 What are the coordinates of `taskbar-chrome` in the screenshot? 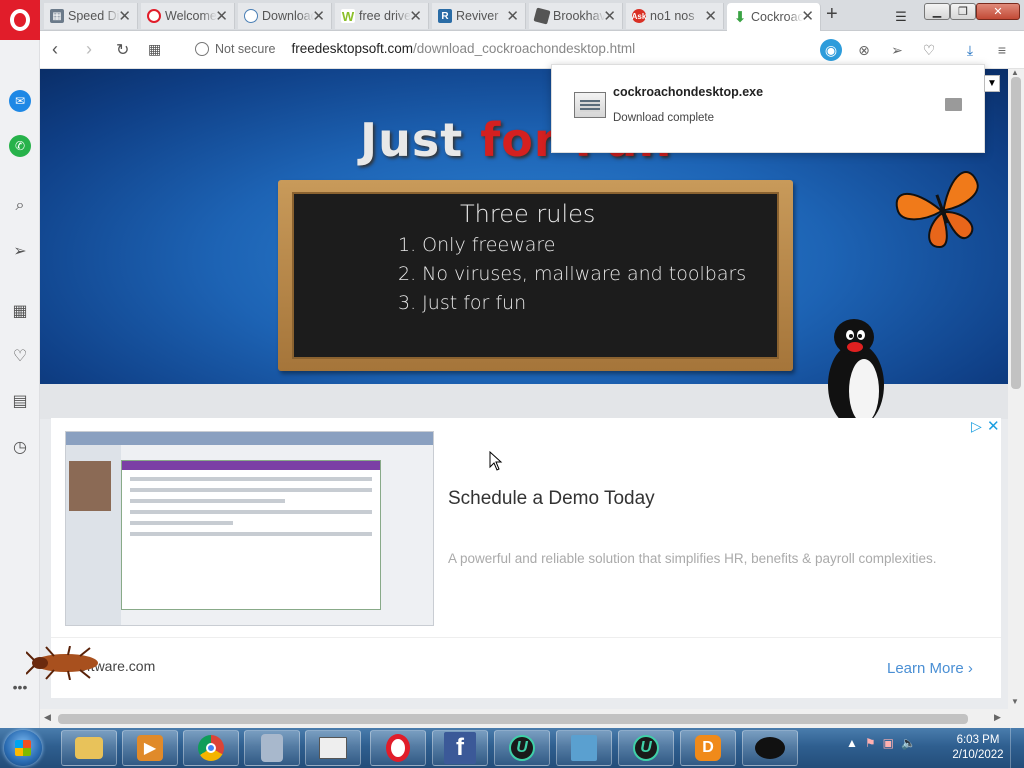 It's located at (211, 748).